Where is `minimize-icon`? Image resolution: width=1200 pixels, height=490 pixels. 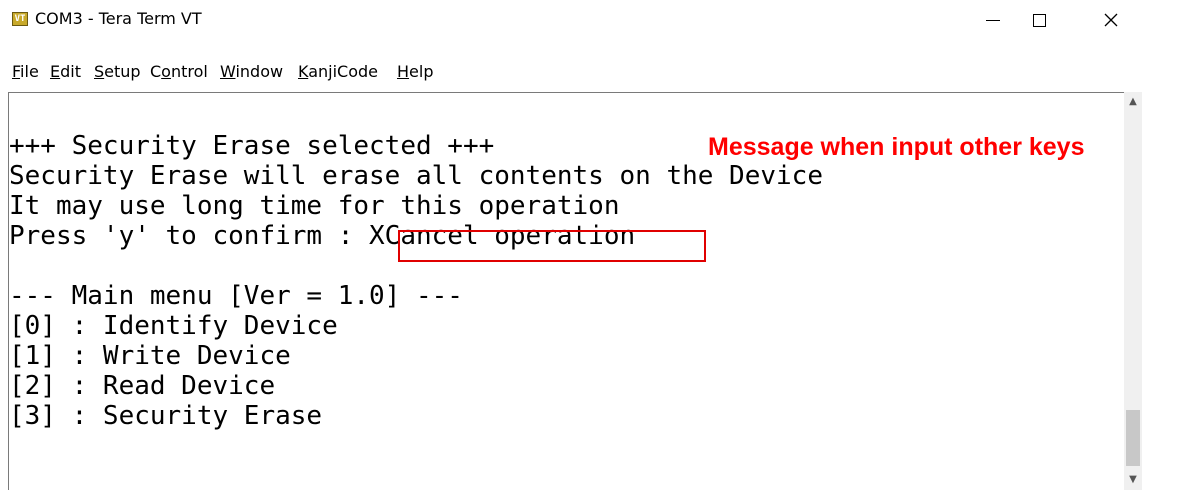
minimize-icon is located at coordinates (993, 20).